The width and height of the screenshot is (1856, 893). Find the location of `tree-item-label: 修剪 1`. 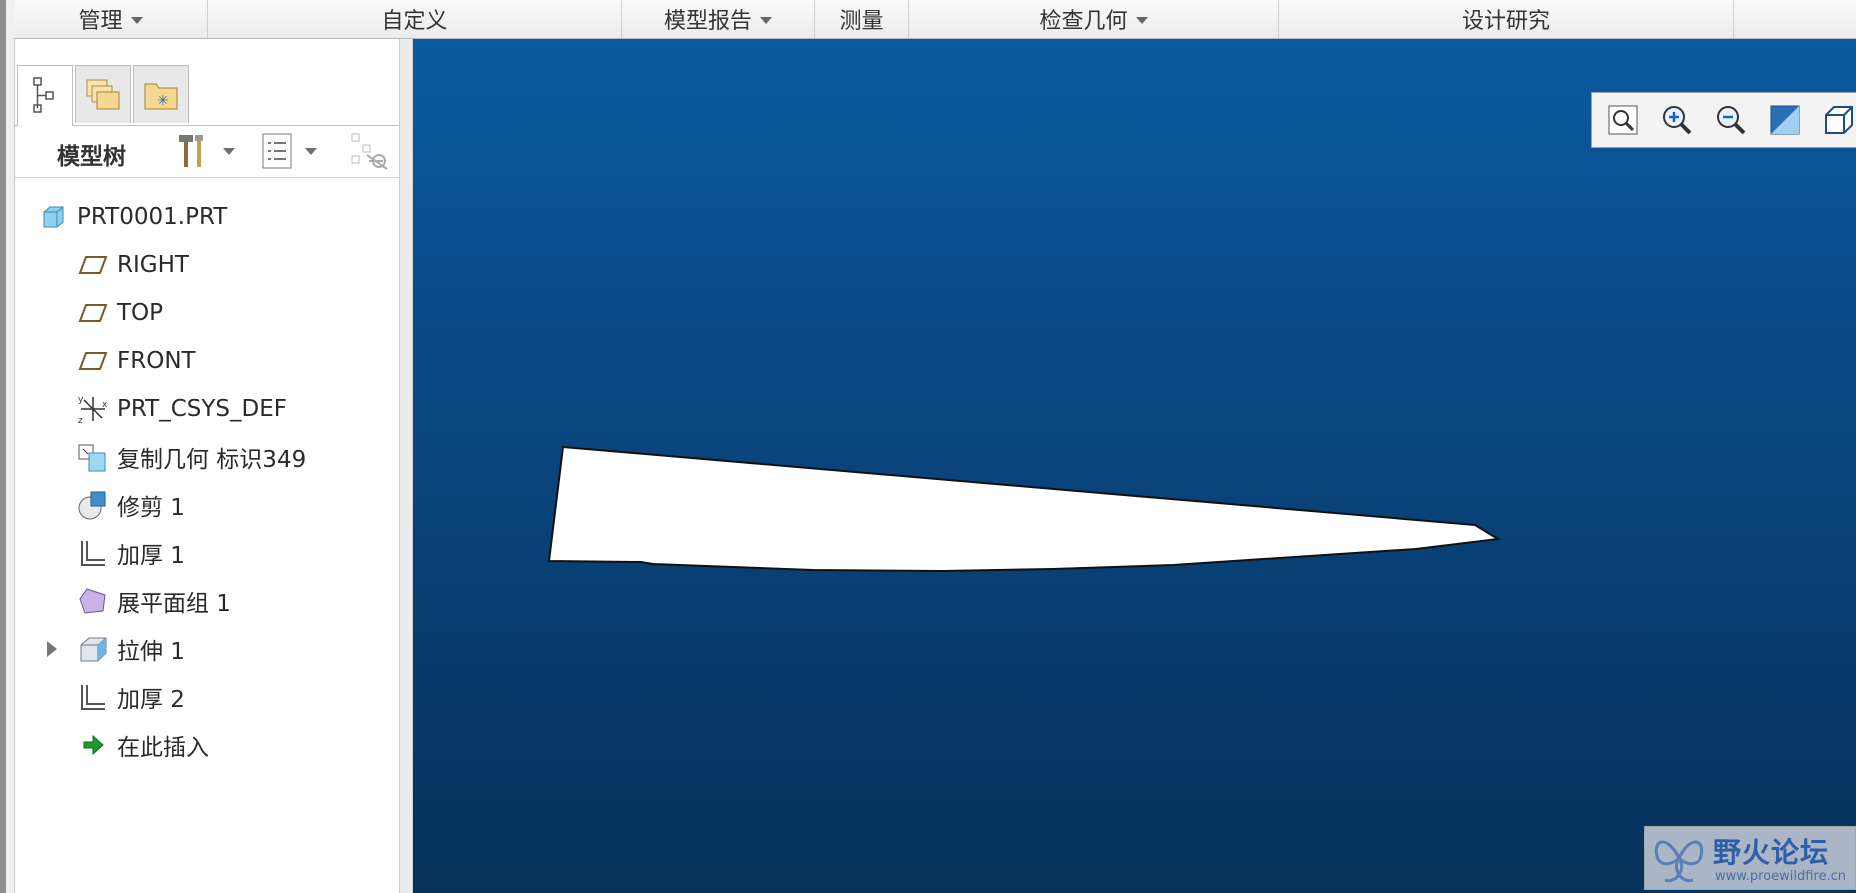

tree-item-label: 修剪 1 is located at coordinates (151, 508).